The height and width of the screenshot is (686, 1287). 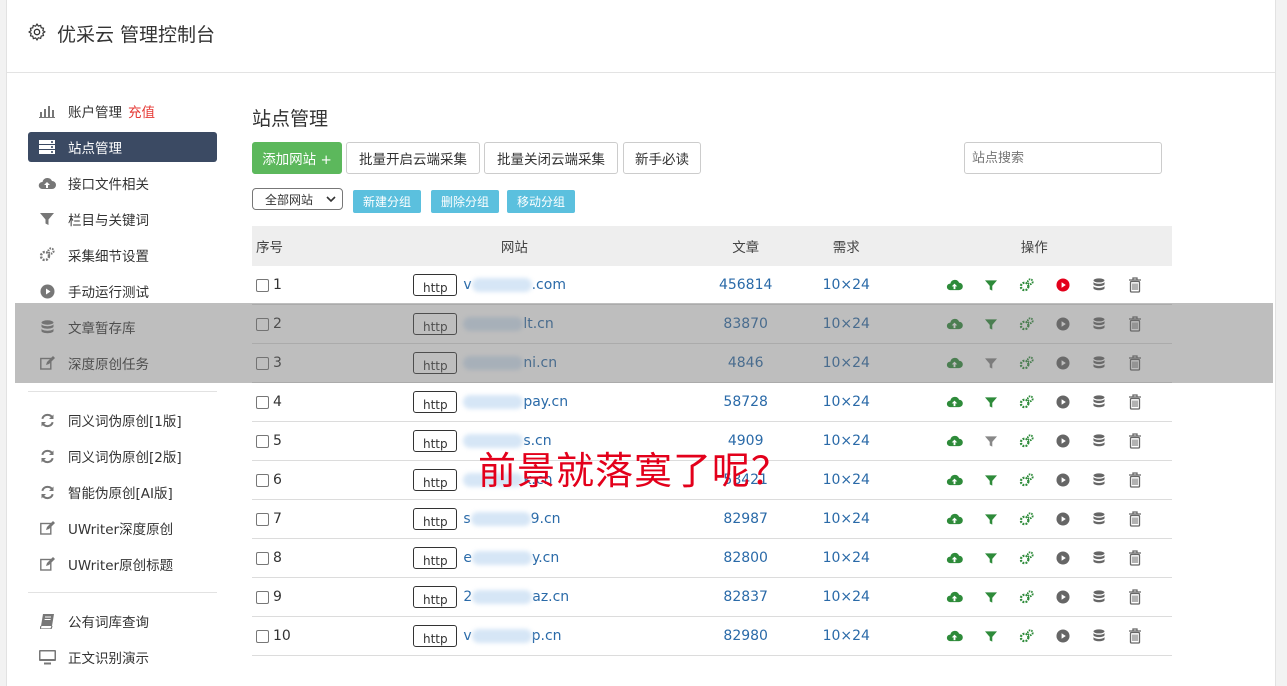 I want to click on new-group-button: 新建分组, so click(x=387, y=201).